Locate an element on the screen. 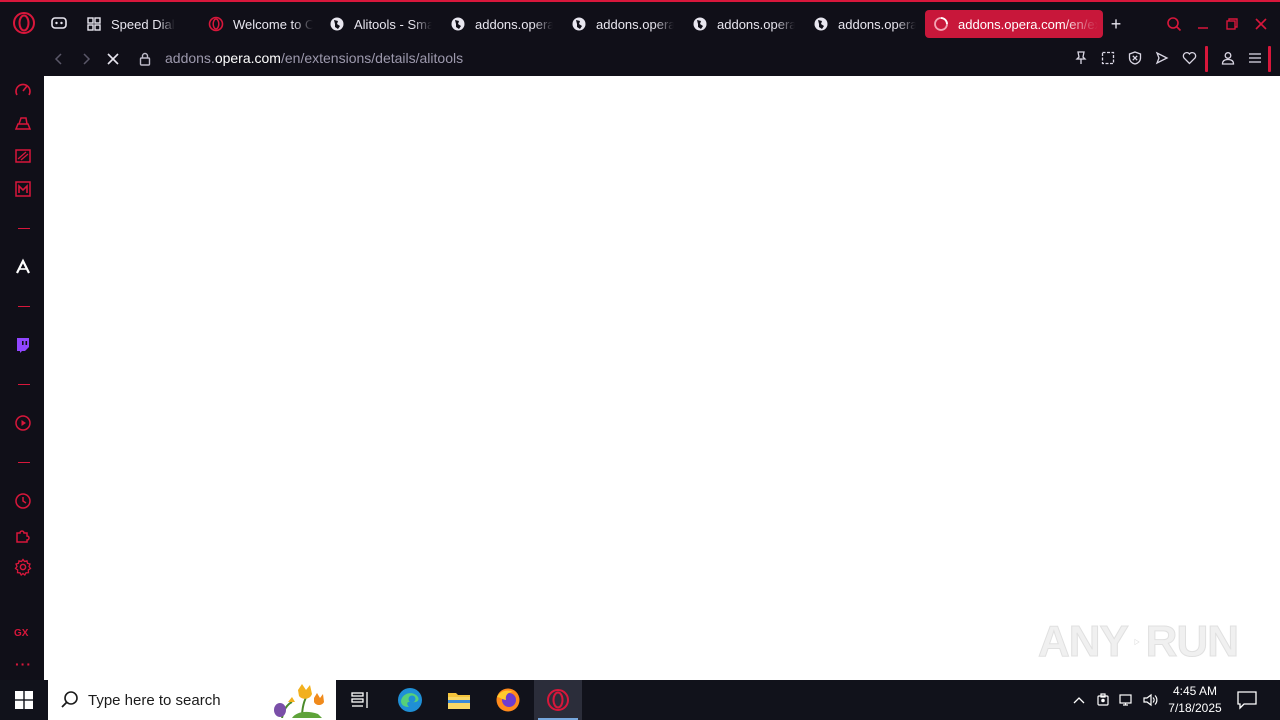 The width and height of the screenshot is (1280, 720). tab-addons-3: addons.opera.com is located at coordinates (745, 24).